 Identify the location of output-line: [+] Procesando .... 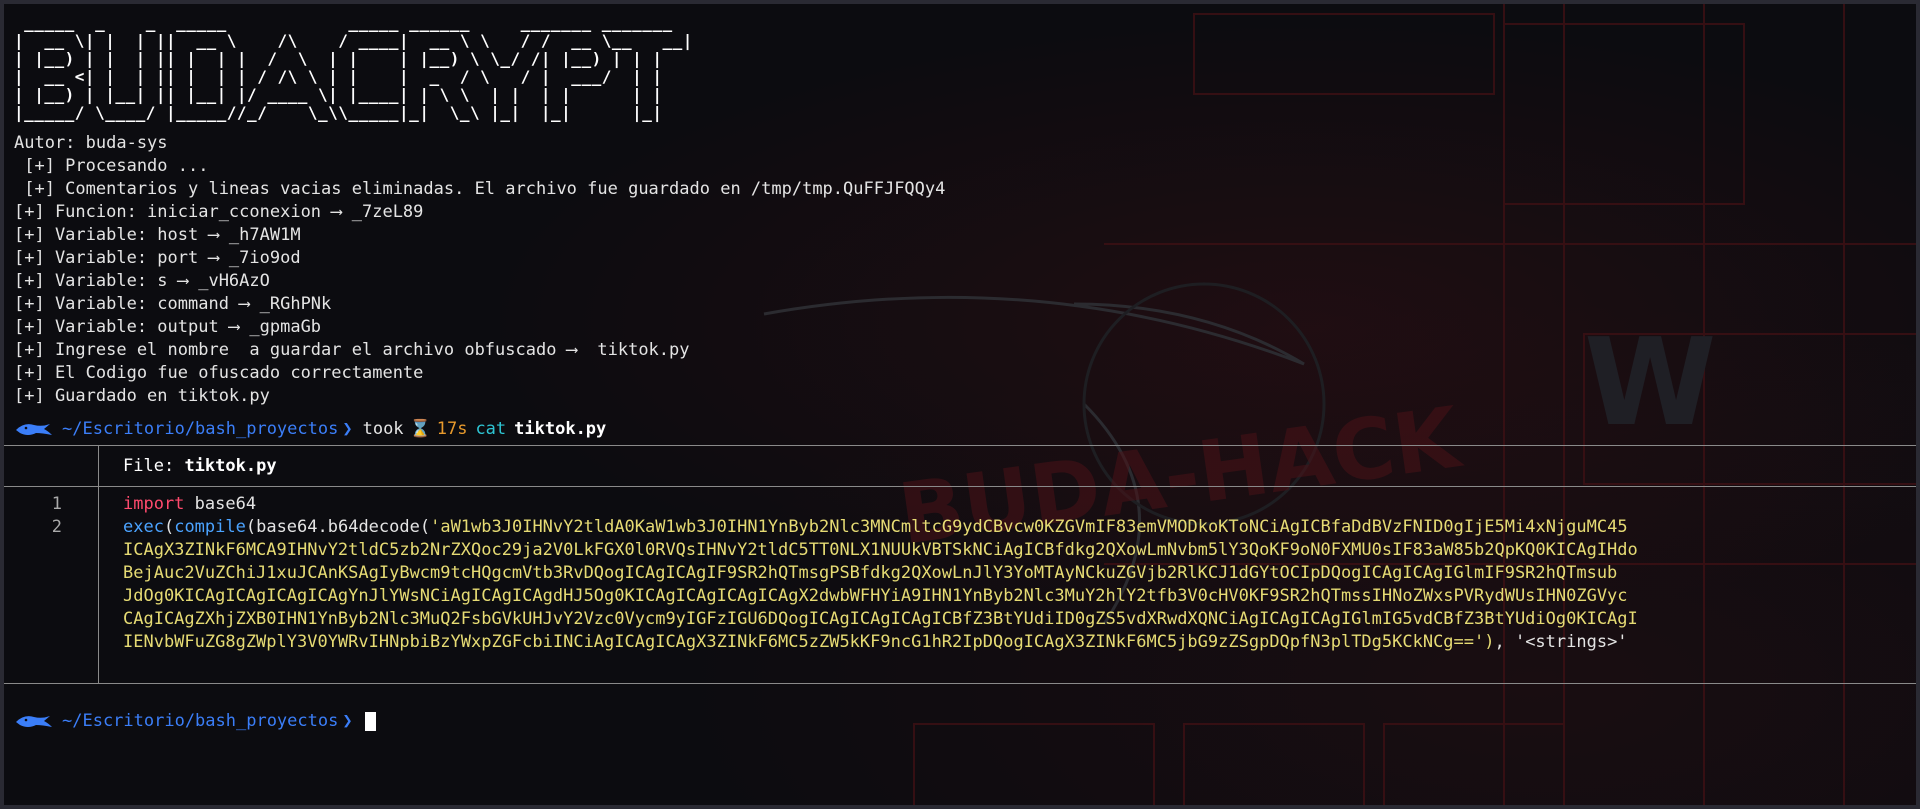
(111, 166).